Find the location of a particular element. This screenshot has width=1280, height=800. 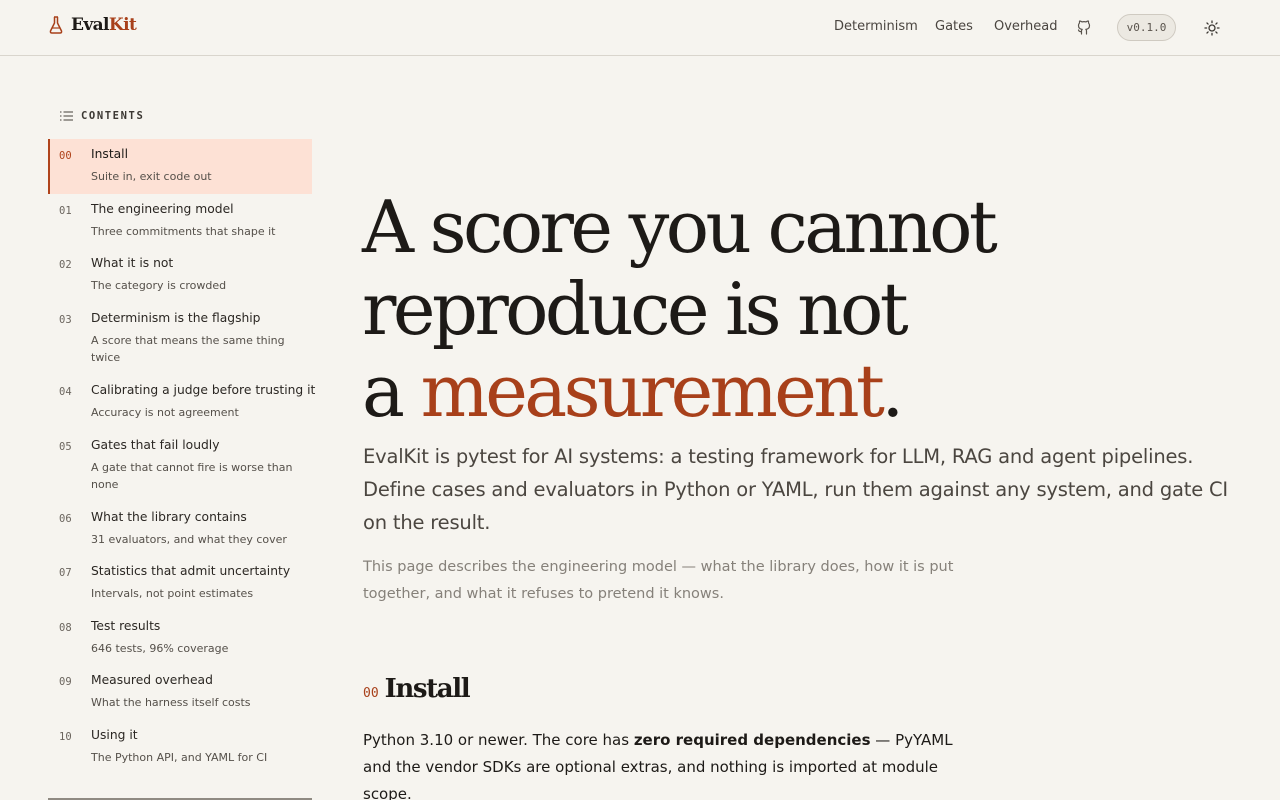

toc-item-subtitle: Suite in, exit code out is located at coordinates (151, 176).